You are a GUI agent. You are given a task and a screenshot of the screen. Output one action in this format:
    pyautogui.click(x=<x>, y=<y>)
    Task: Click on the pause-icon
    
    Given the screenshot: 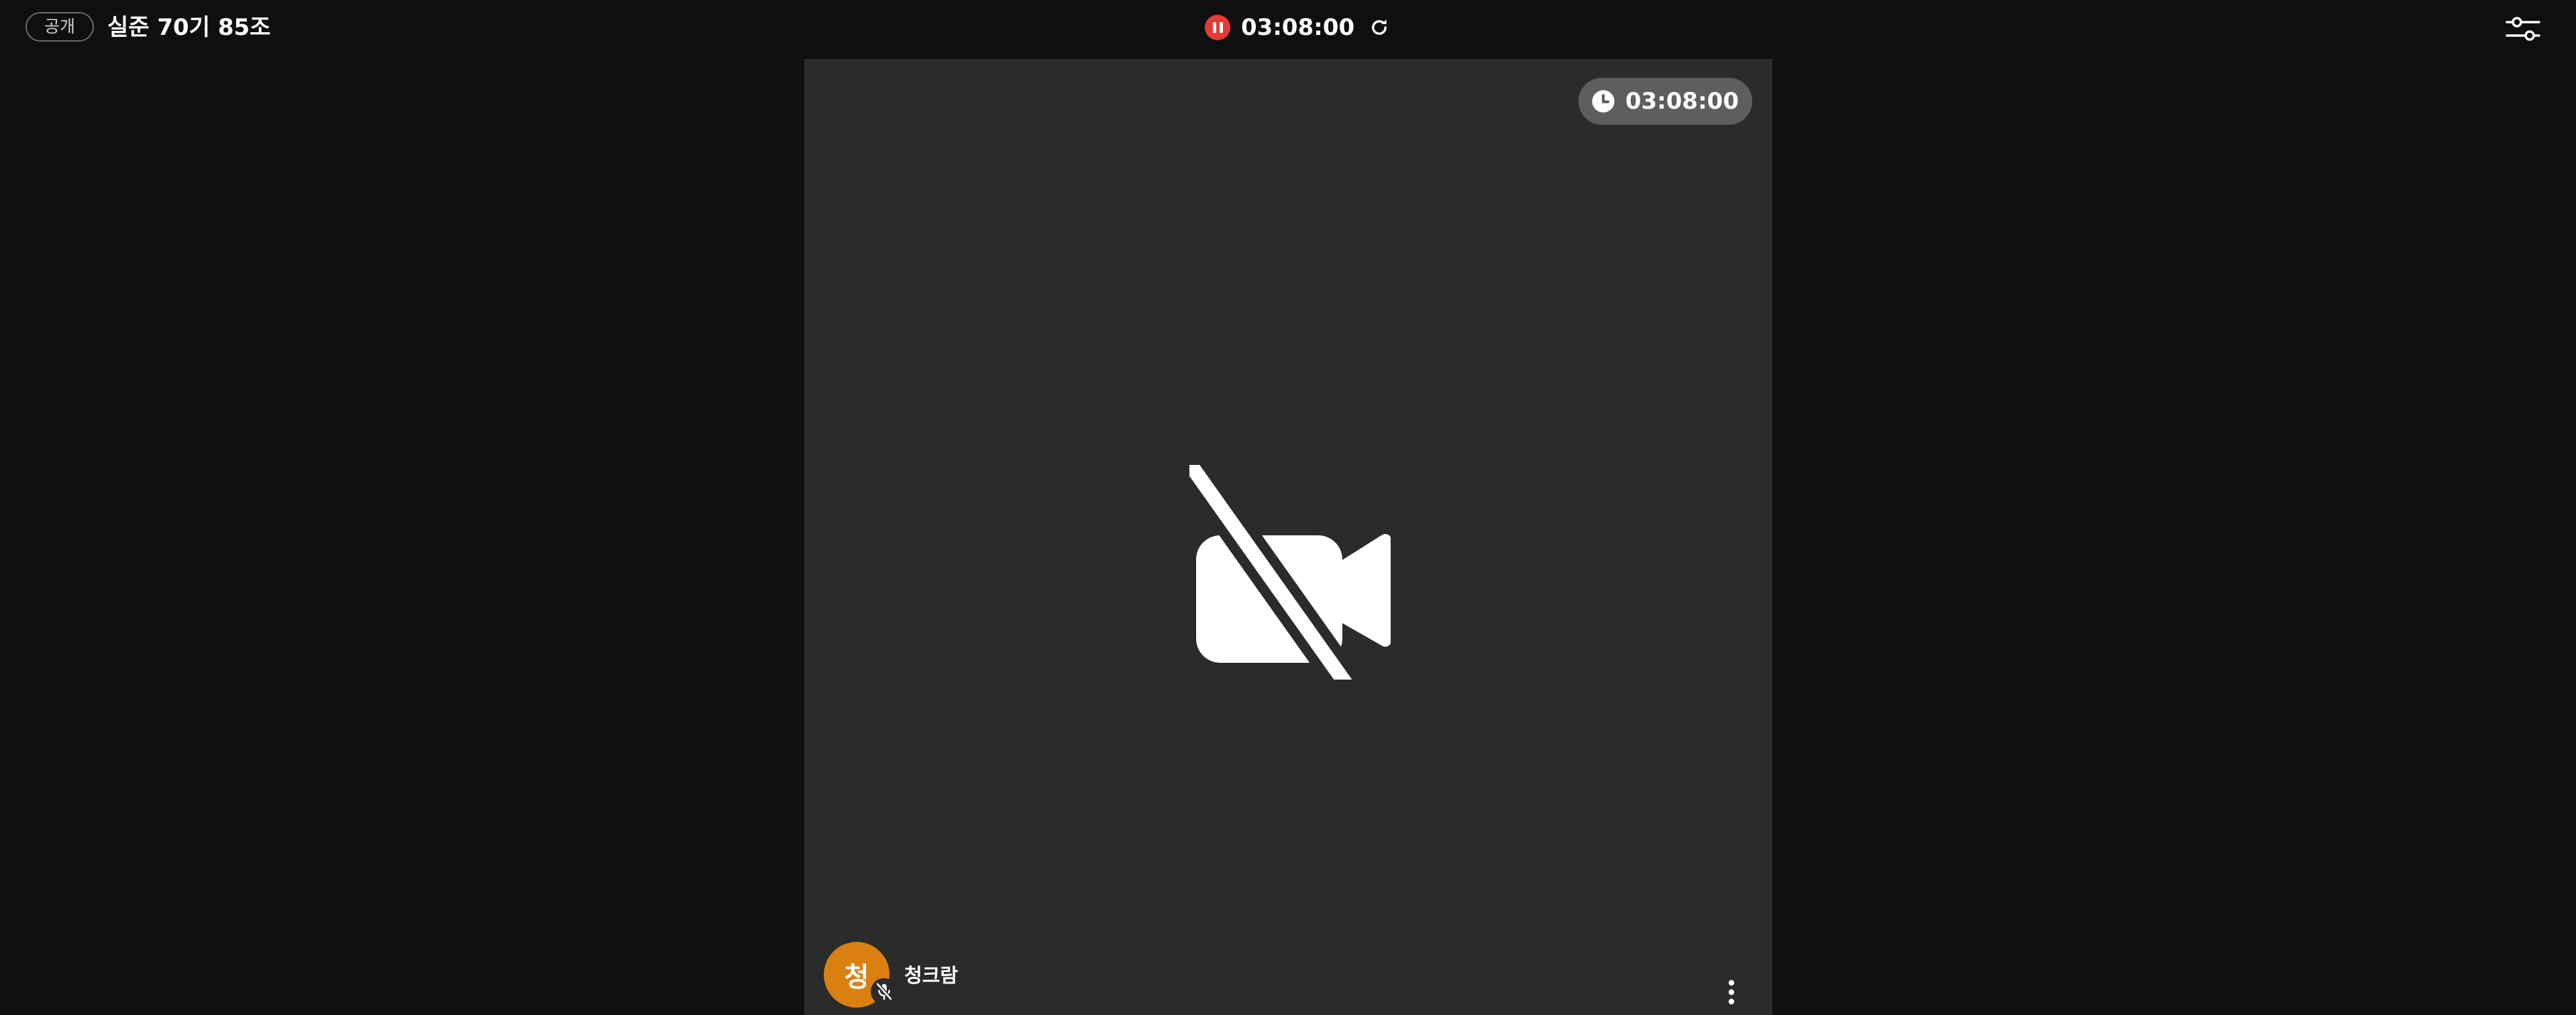 What is the action you would take?
    pyautogui.click(x=1214, y=27)
    